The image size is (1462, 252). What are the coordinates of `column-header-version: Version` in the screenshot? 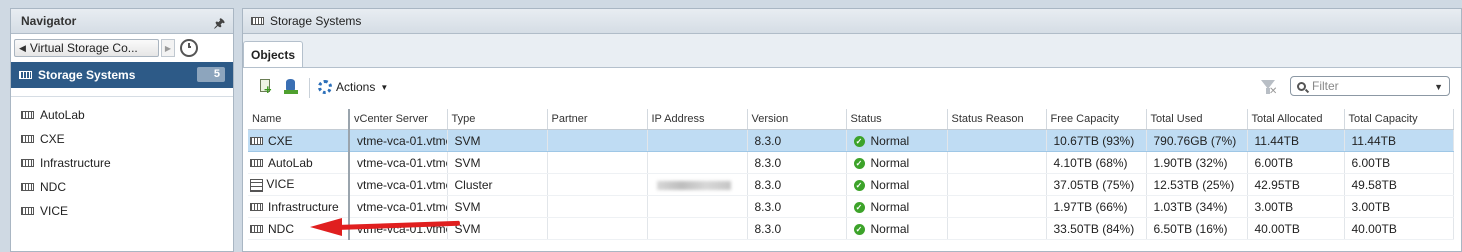 It's located at (797, 119).